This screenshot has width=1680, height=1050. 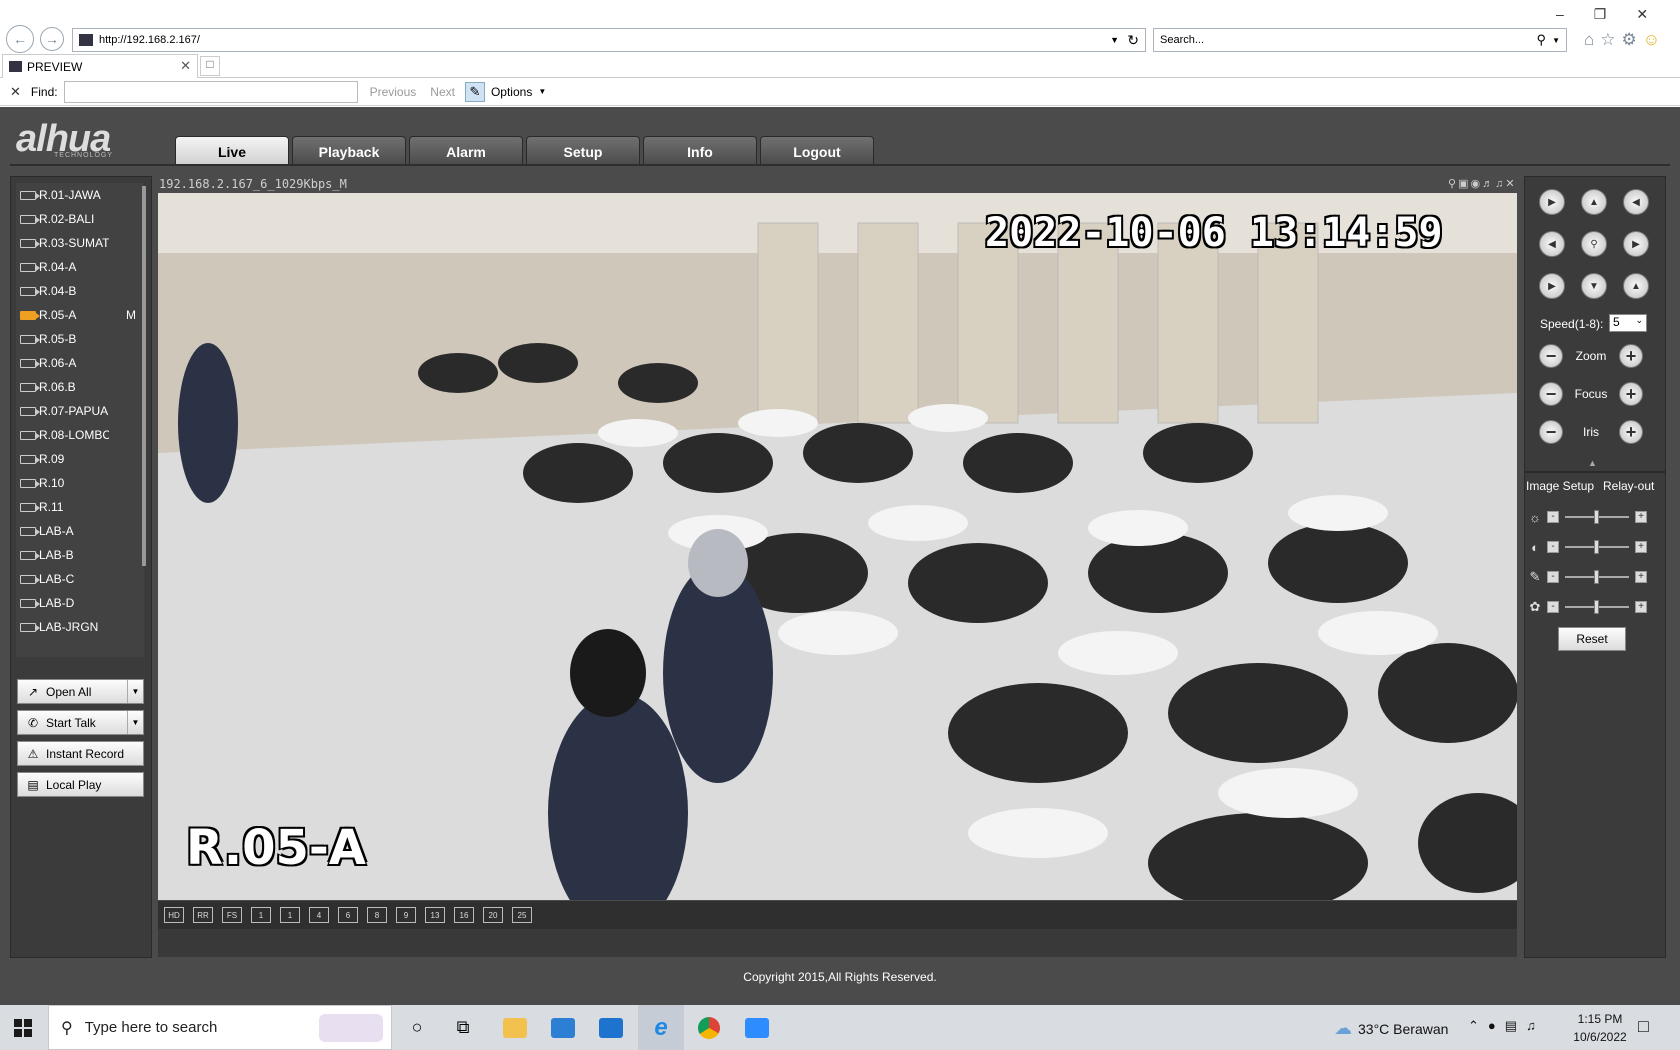 I want to click on layout-button: HD, so click(x=174, y=915).